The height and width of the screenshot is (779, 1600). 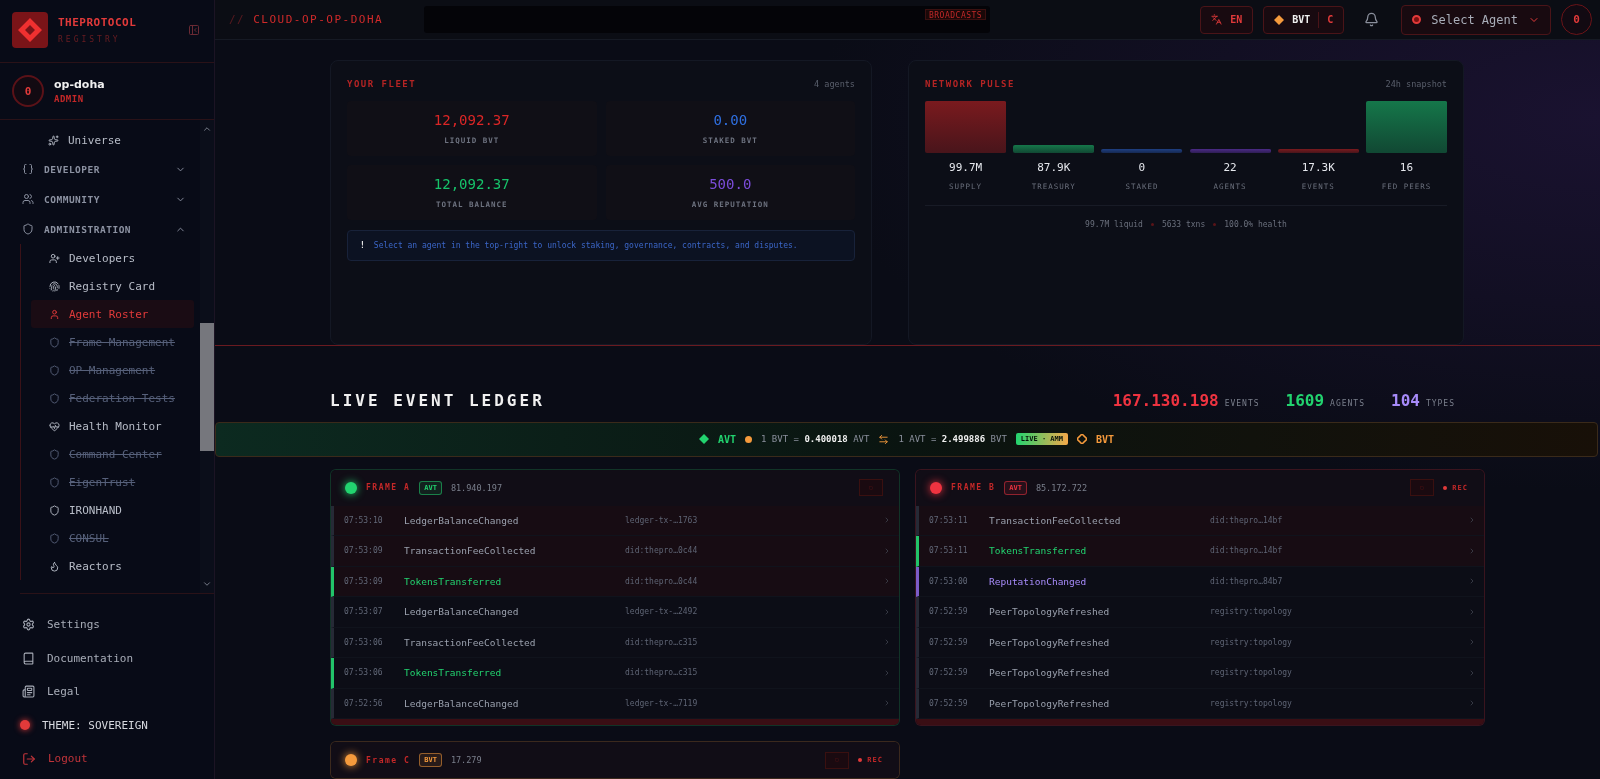 What do you see at coordinates (615, 551) in the screenshot?
I see `event-row: 07:53:09 TransactionFeeCollected did:thepro…0c44` at bounding box center [615, 551].